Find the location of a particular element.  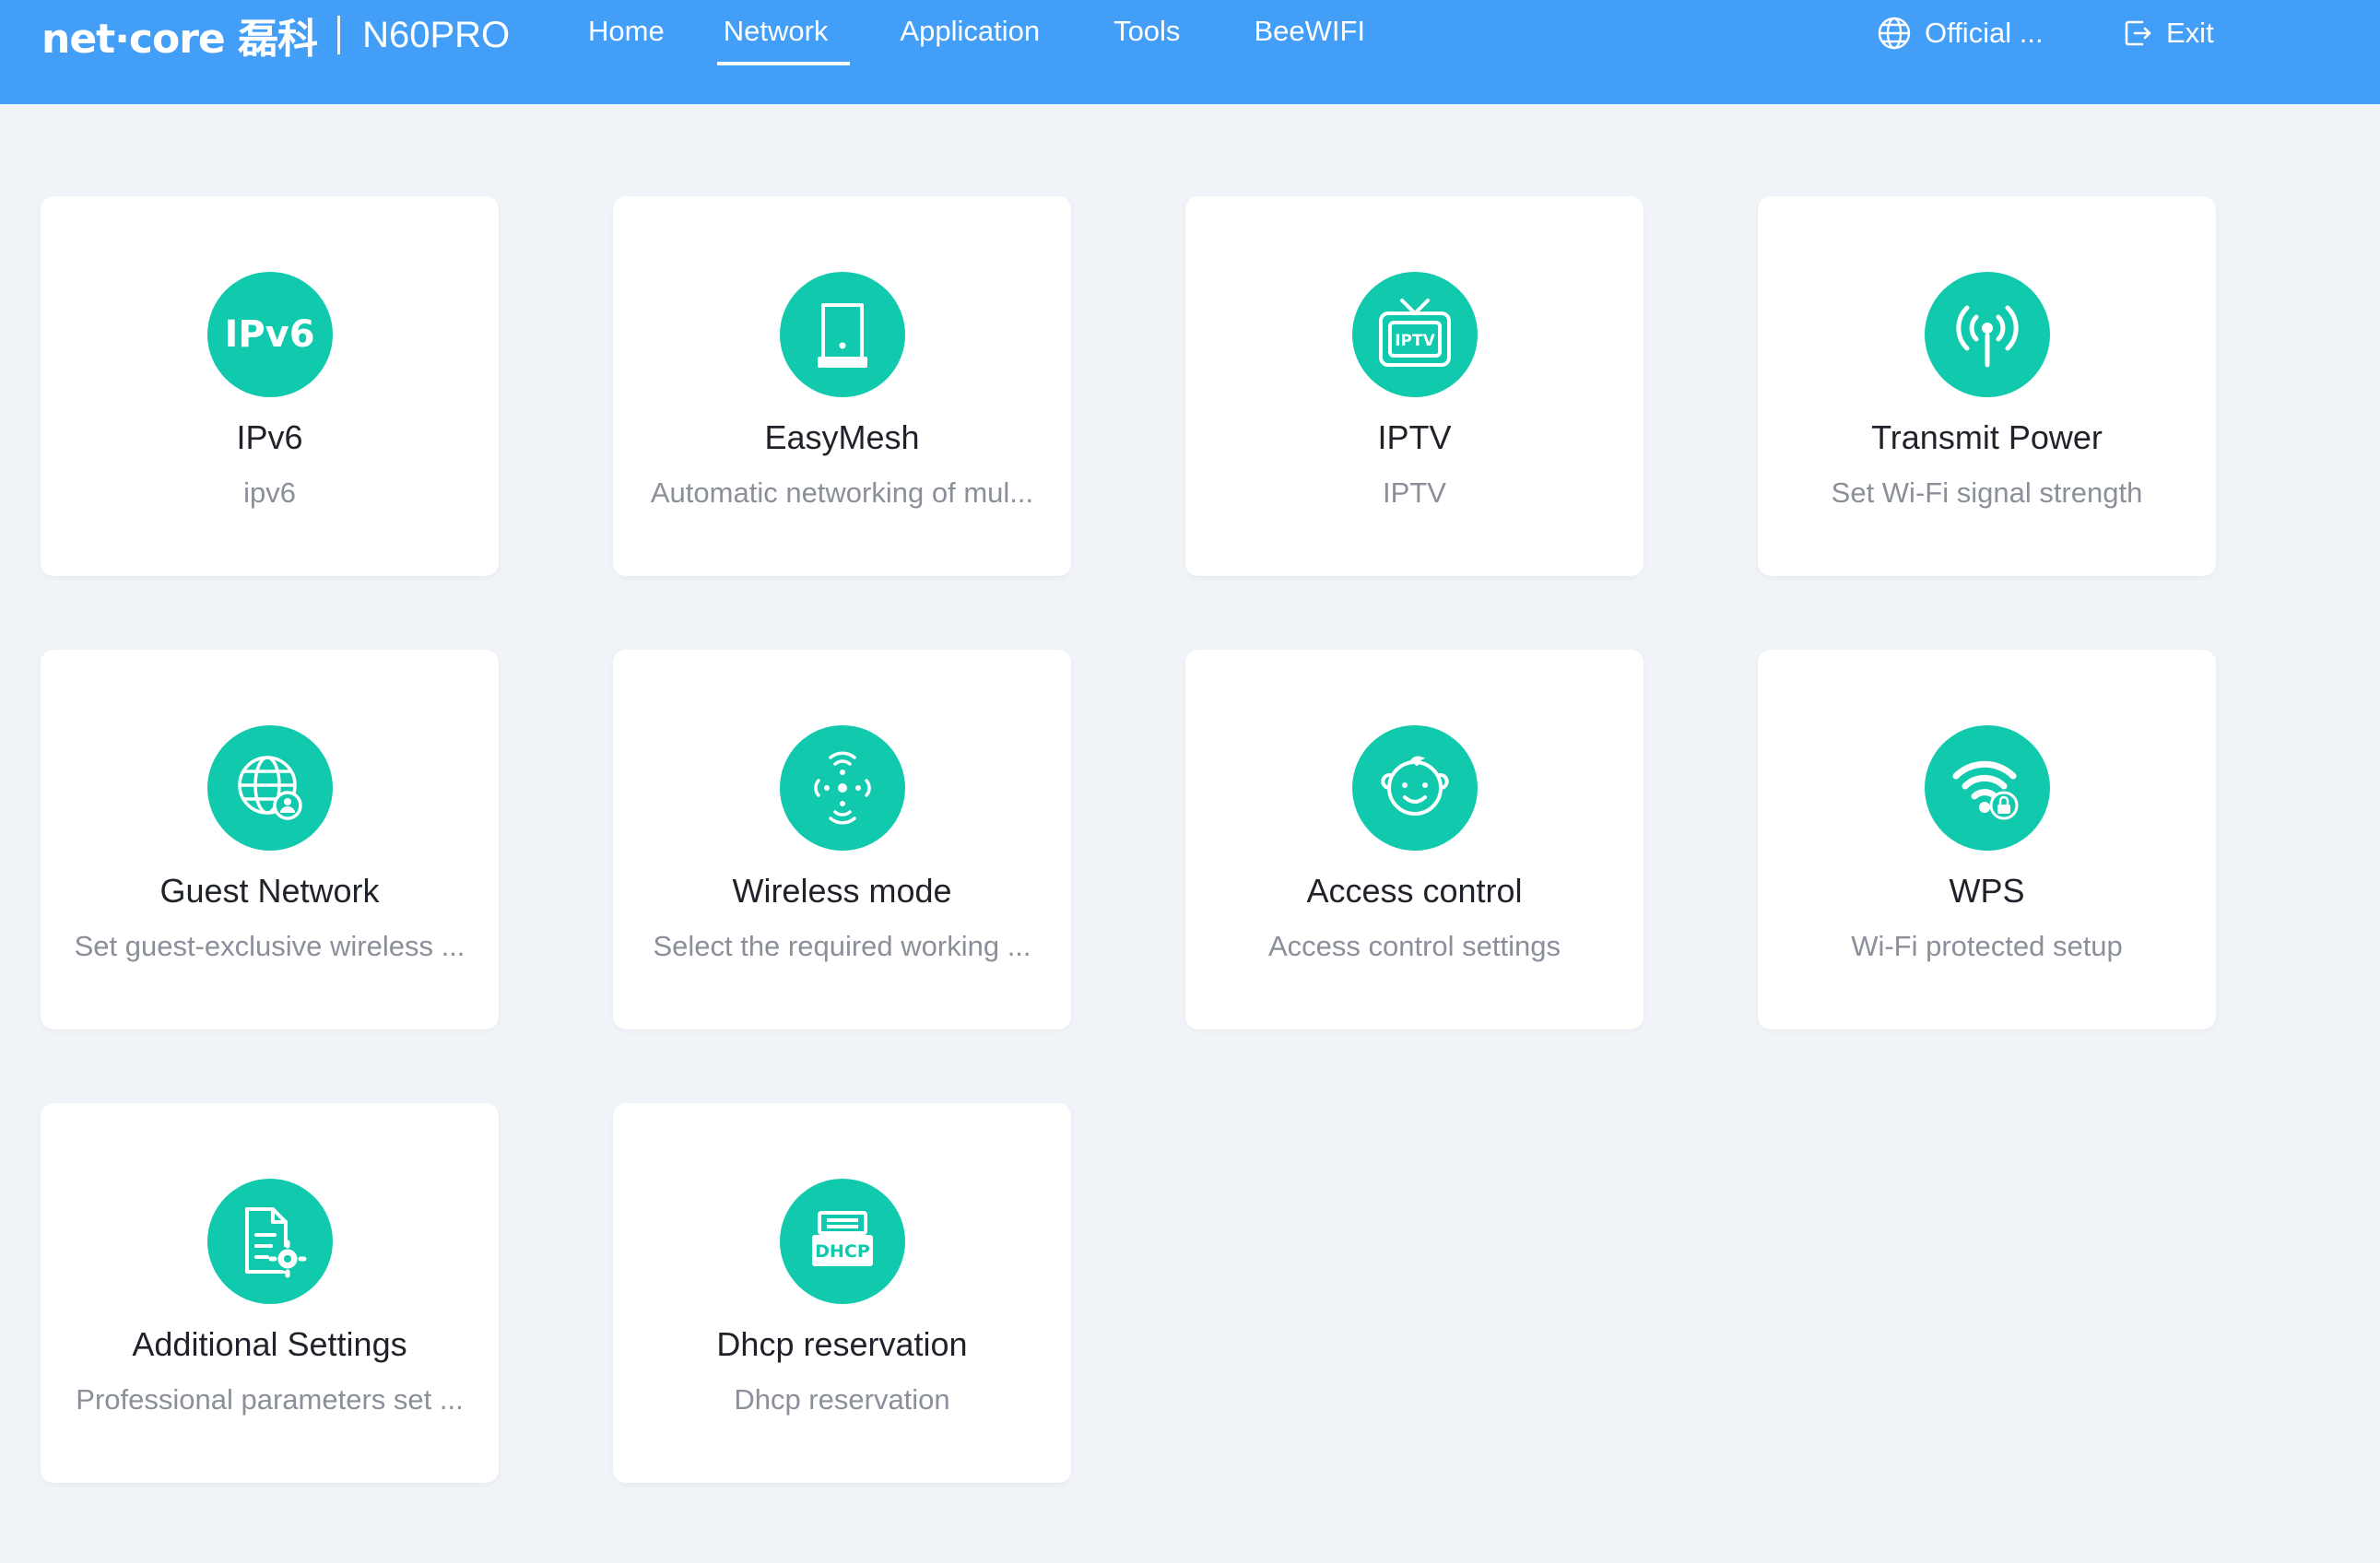

document-gear-icon is located at coordinates (269, 1241).